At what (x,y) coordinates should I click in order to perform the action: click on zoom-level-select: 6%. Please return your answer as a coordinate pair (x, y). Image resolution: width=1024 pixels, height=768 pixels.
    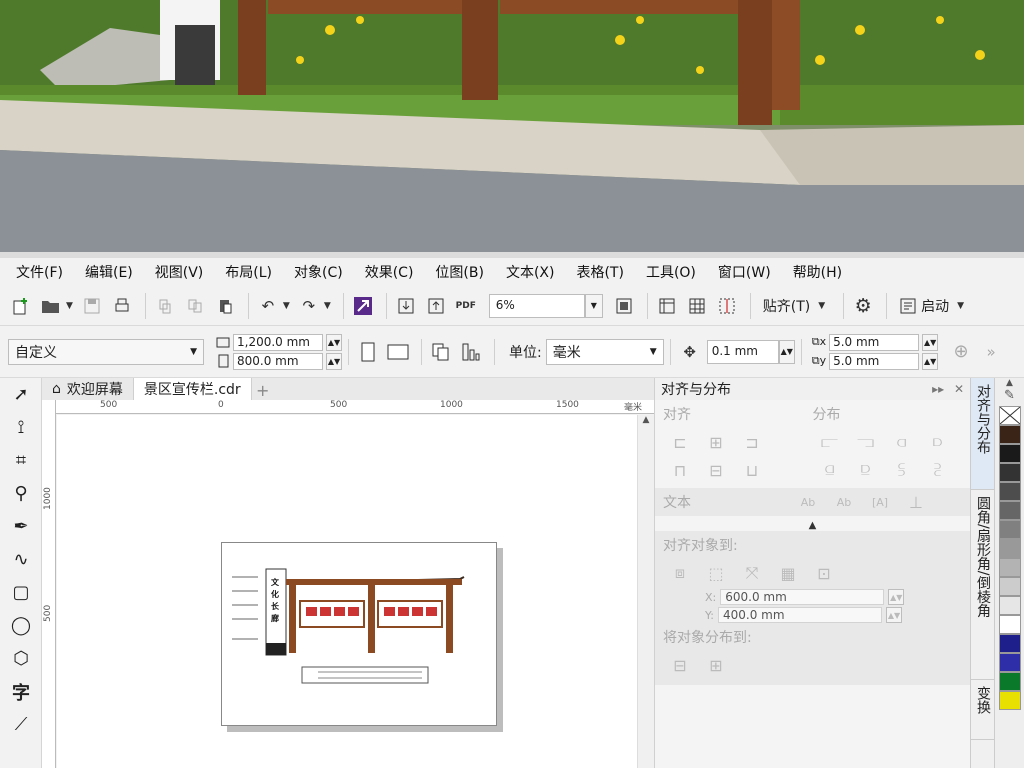
    Looking at the image, I should click on (536, 305).